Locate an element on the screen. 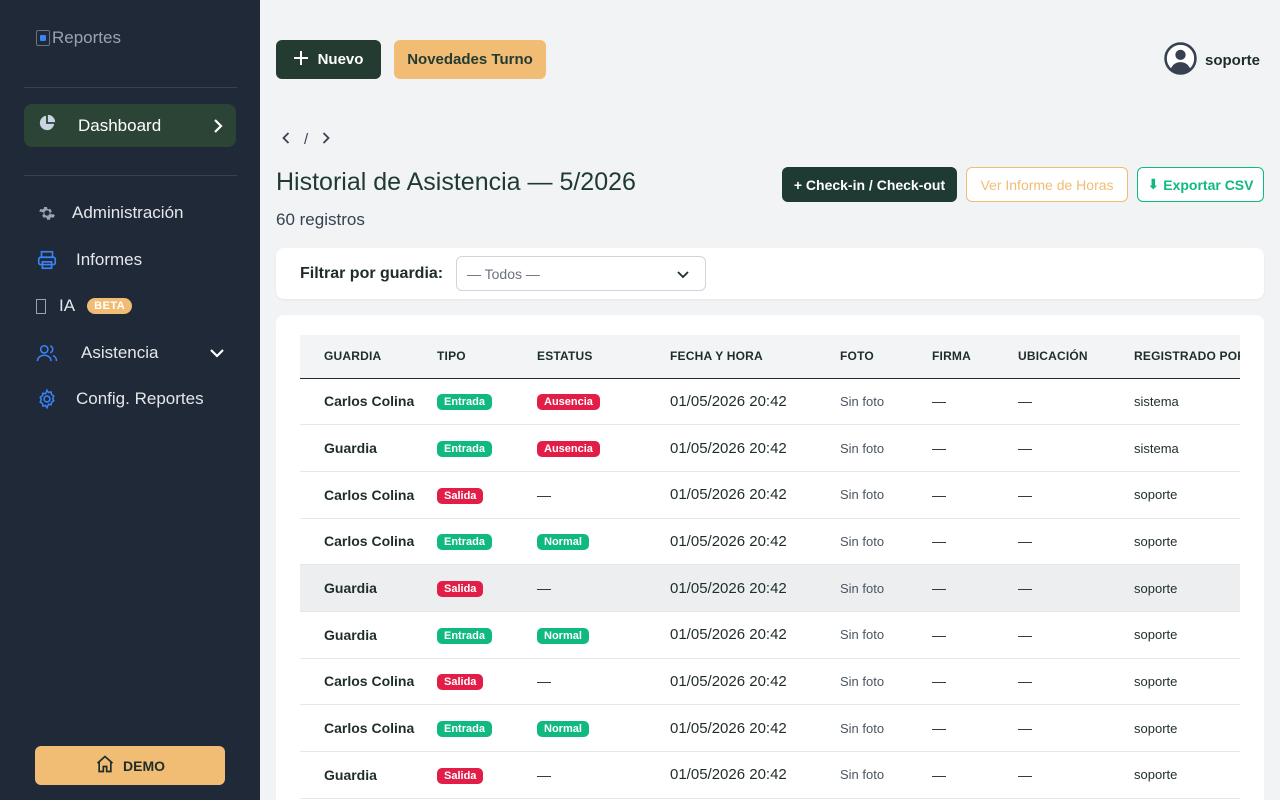 This screenshot has height=800, width=1280. guard-name: Guardia is located at coordinates (368, 775).